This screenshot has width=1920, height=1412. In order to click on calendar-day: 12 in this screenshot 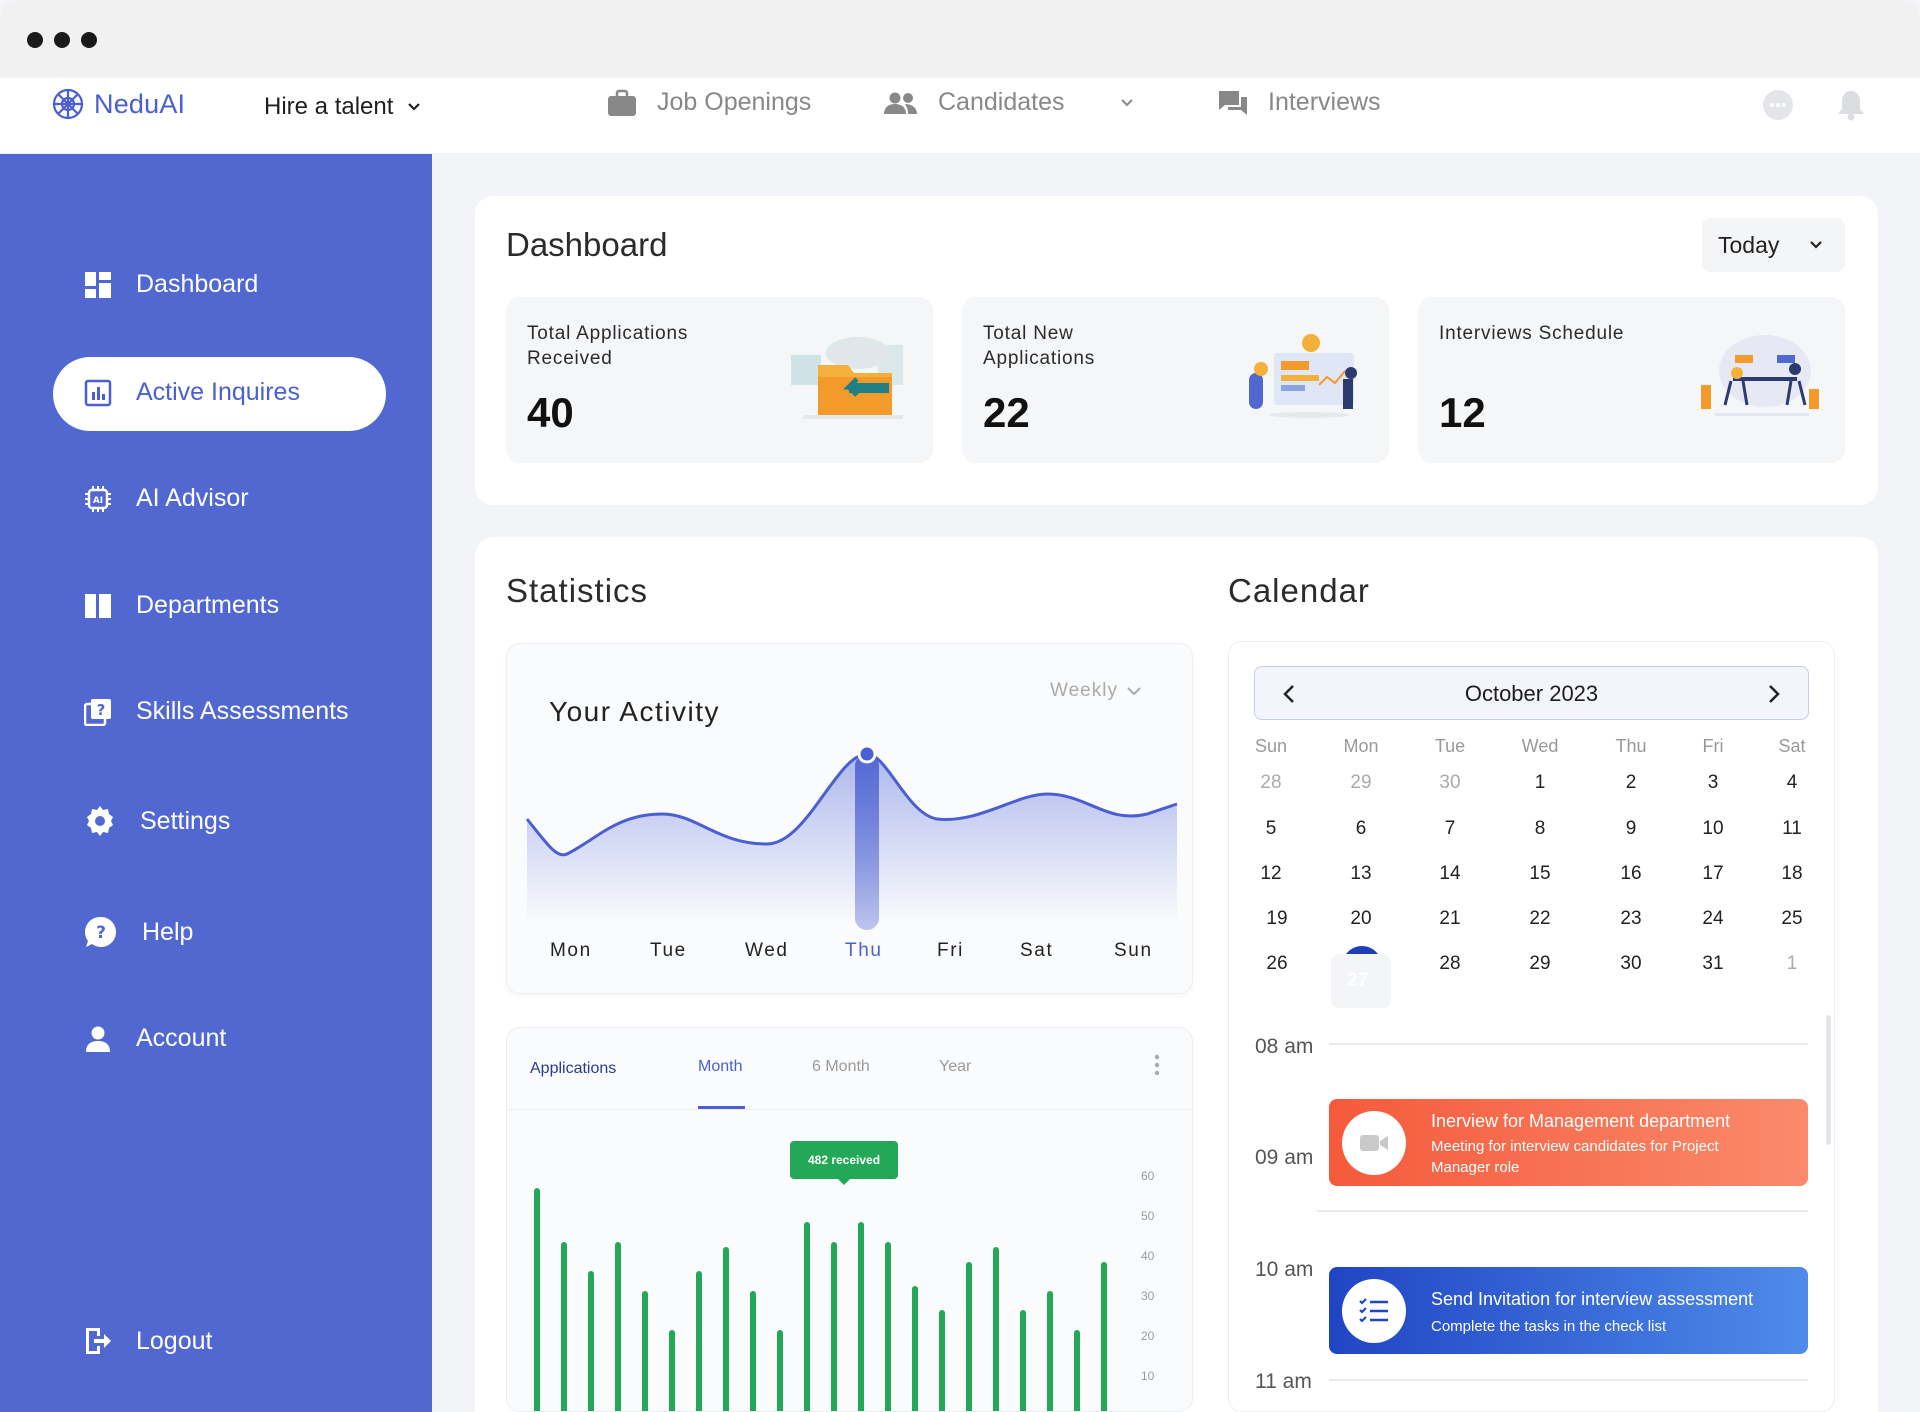, I will do `click(1271, 874)`.